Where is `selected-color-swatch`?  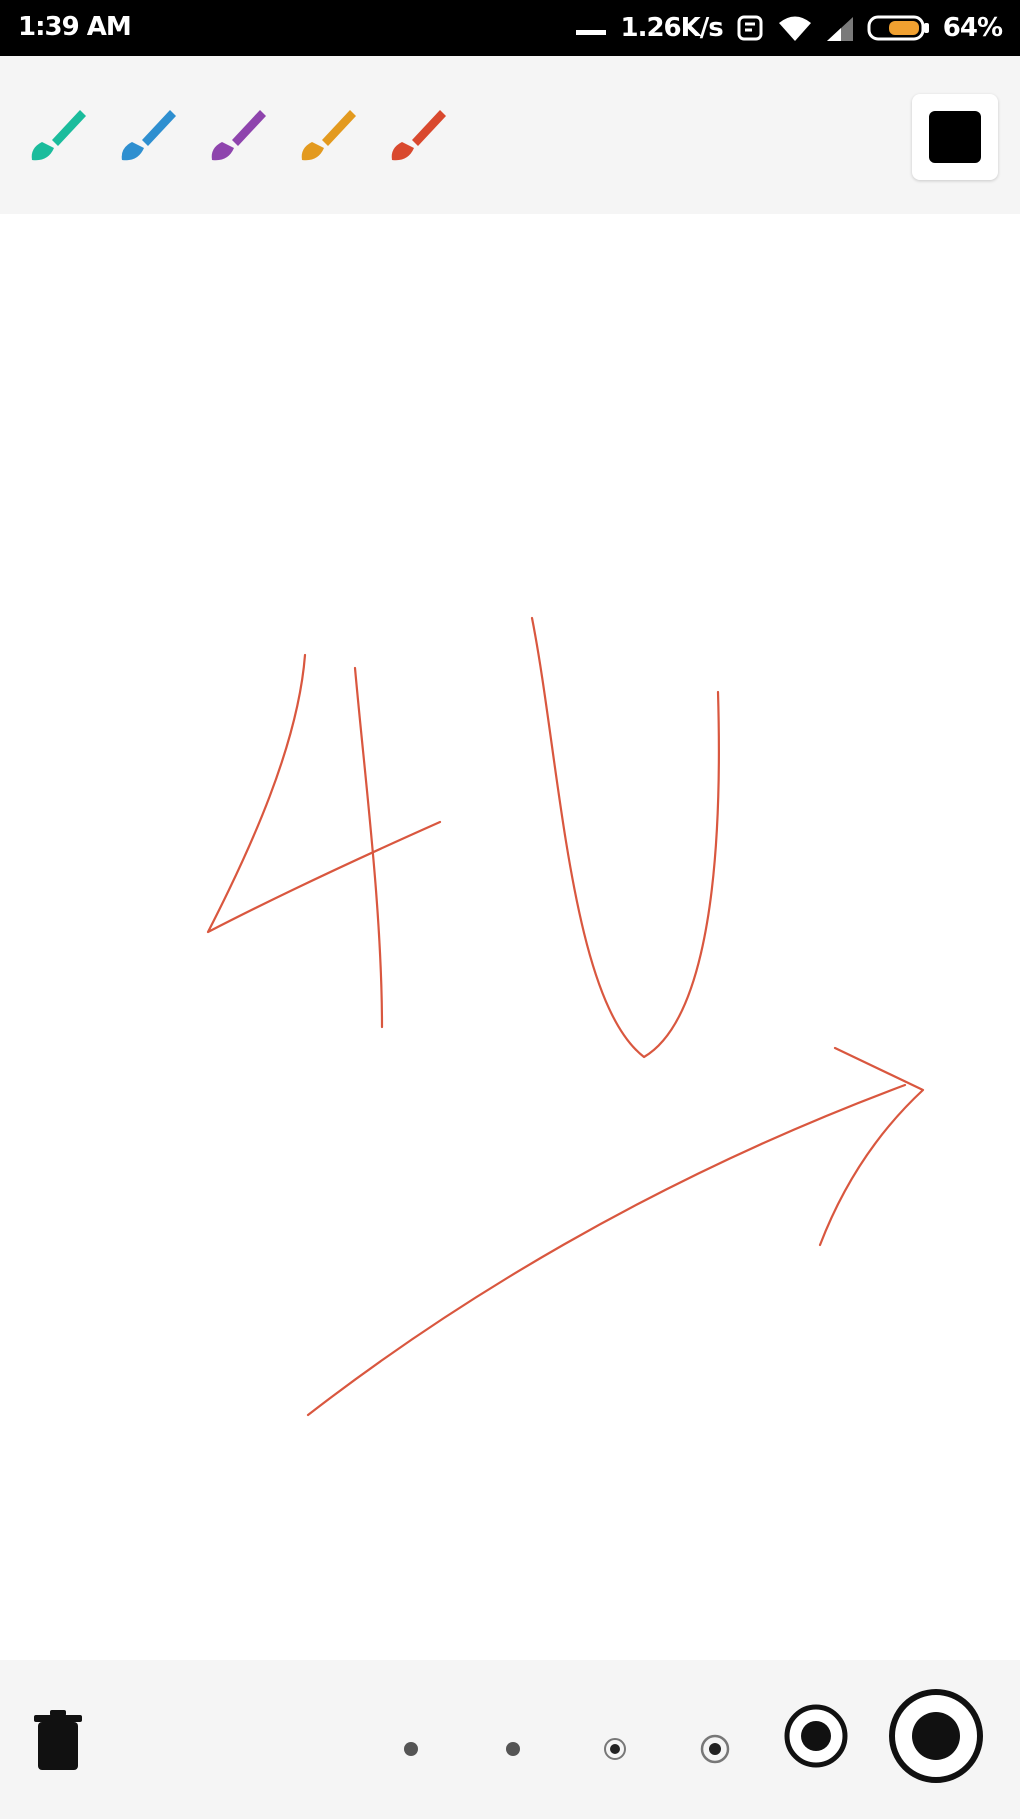
selected-color-swatch is located at coordinates (955, 137).